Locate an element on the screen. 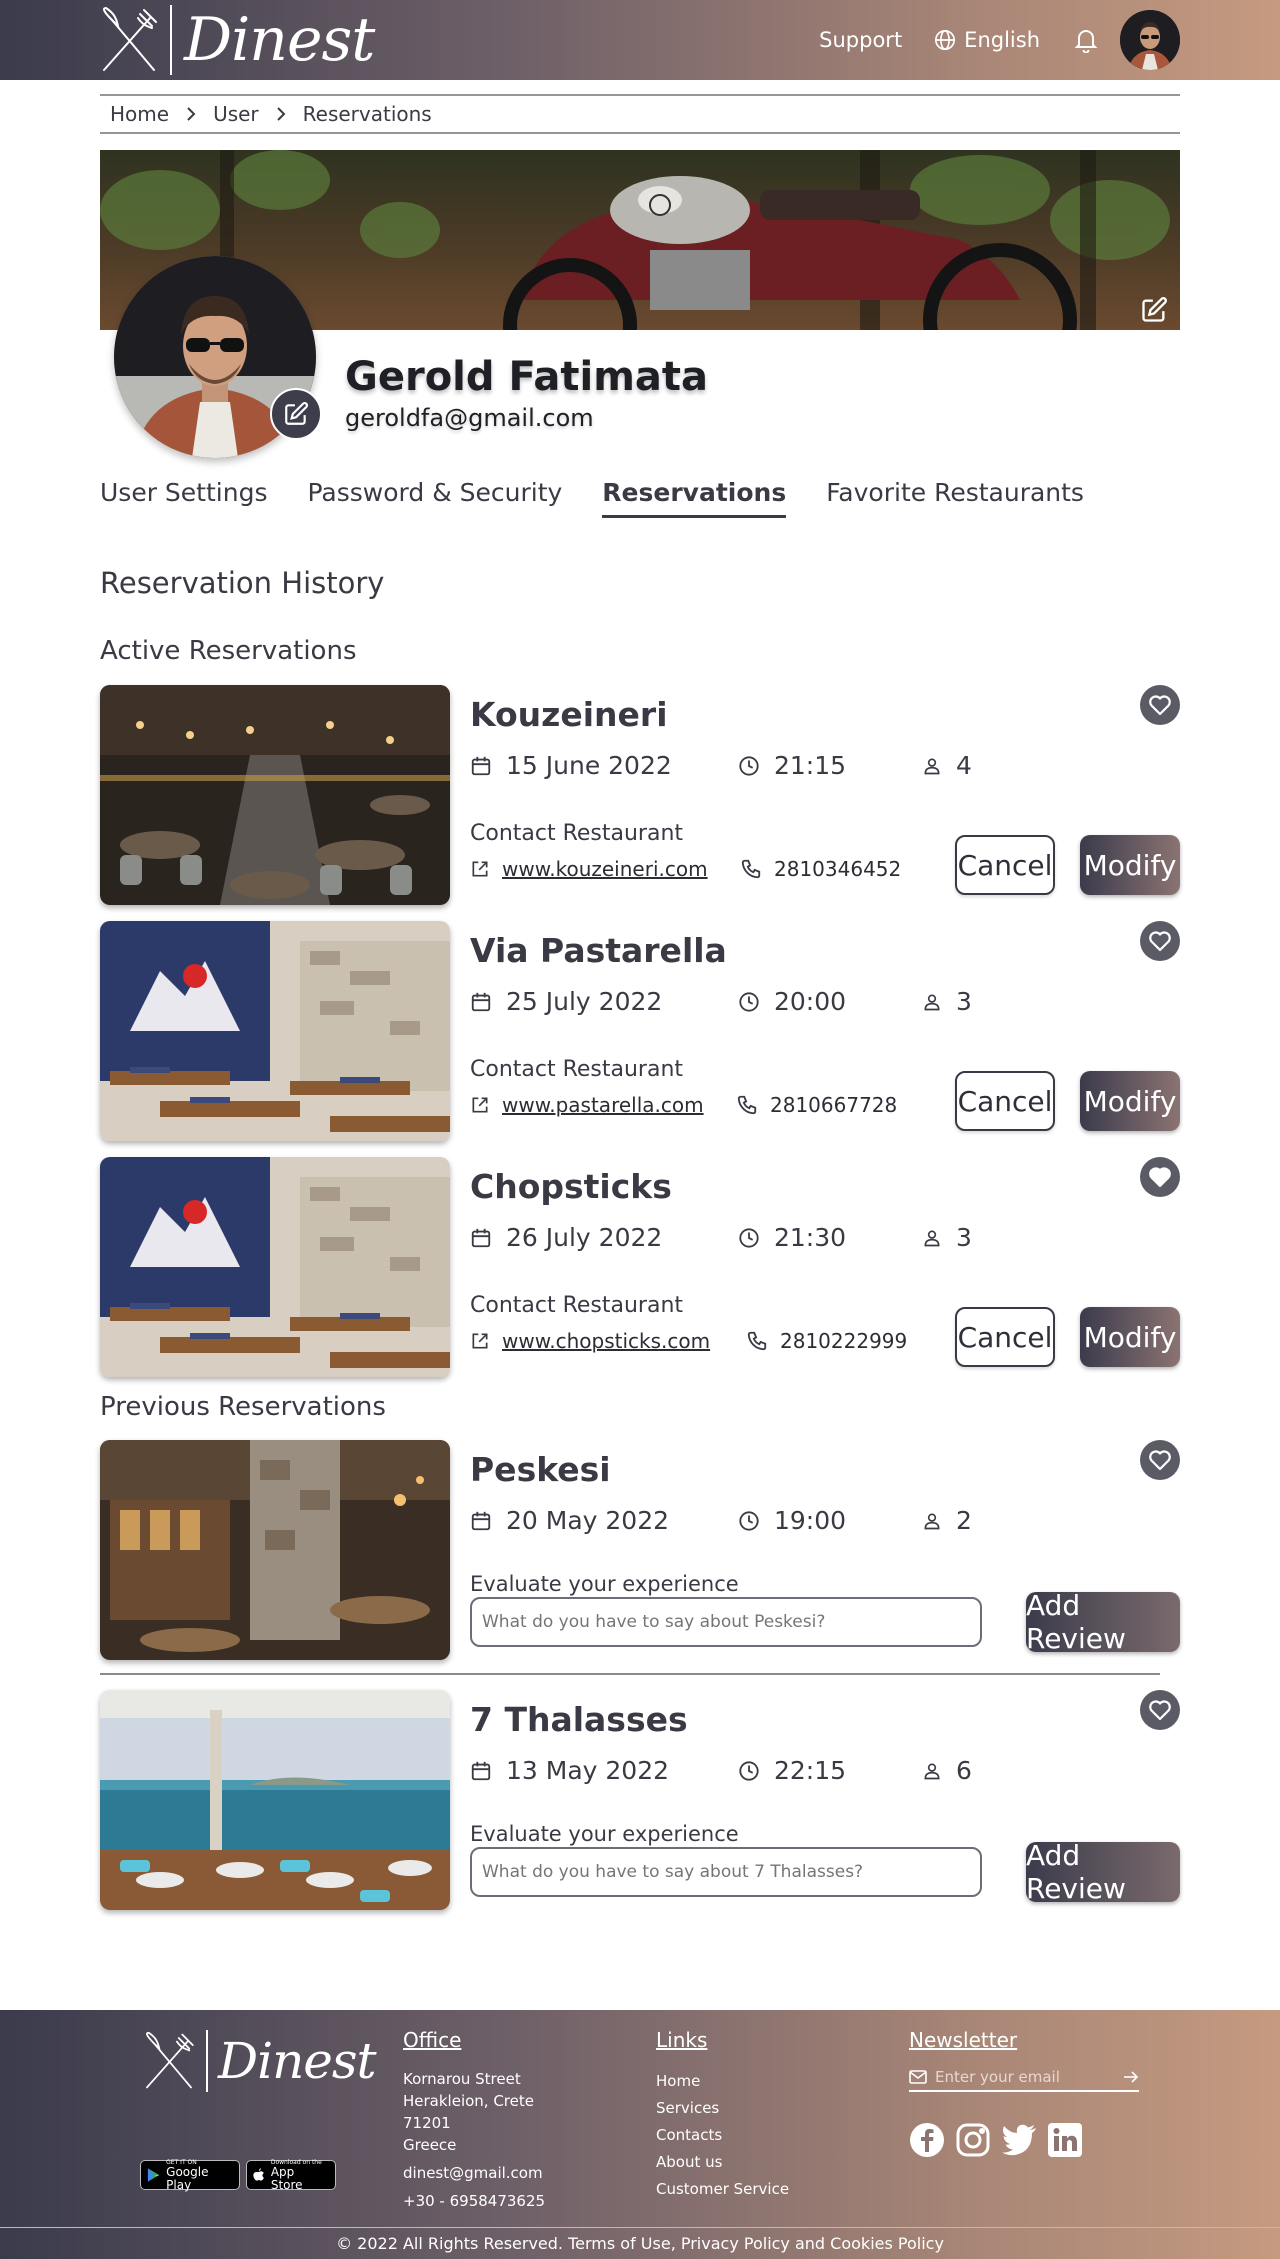  clock-icon is located at coordinates (749, 1001).